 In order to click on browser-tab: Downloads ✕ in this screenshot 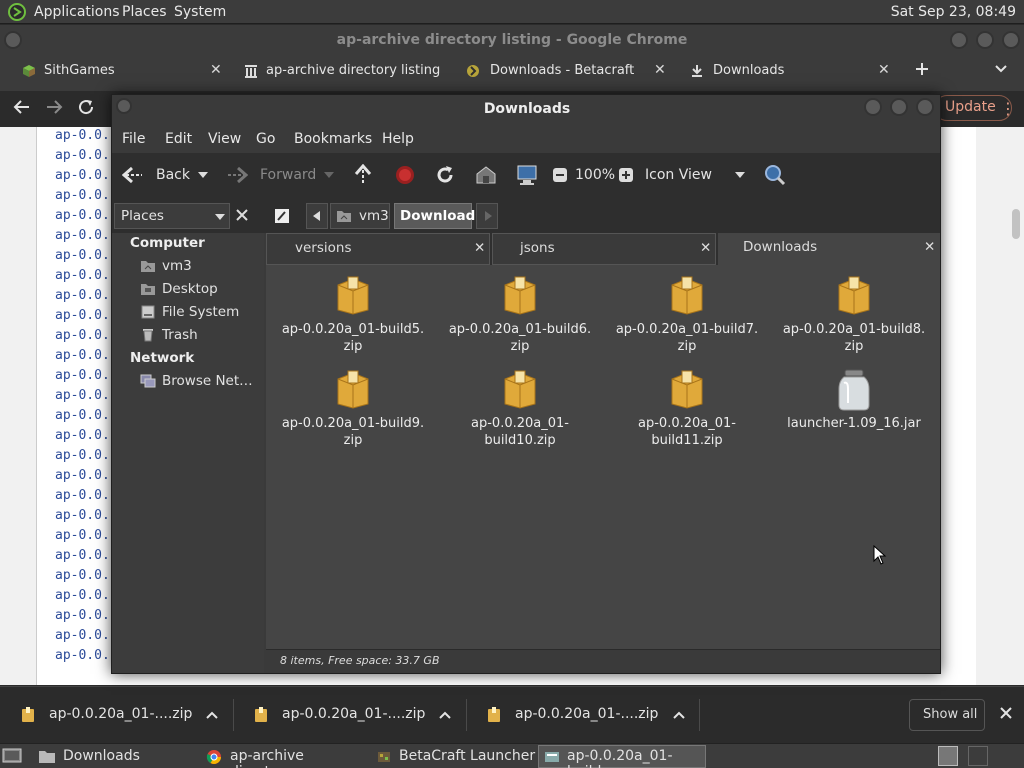, I will do `click(791, 71)`.